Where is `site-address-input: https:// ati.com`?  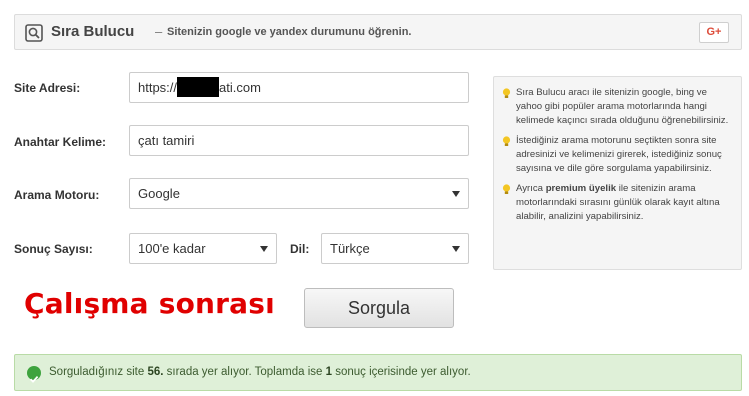 site-address-input: https:// ati.com is located at coordinates (299, 87).